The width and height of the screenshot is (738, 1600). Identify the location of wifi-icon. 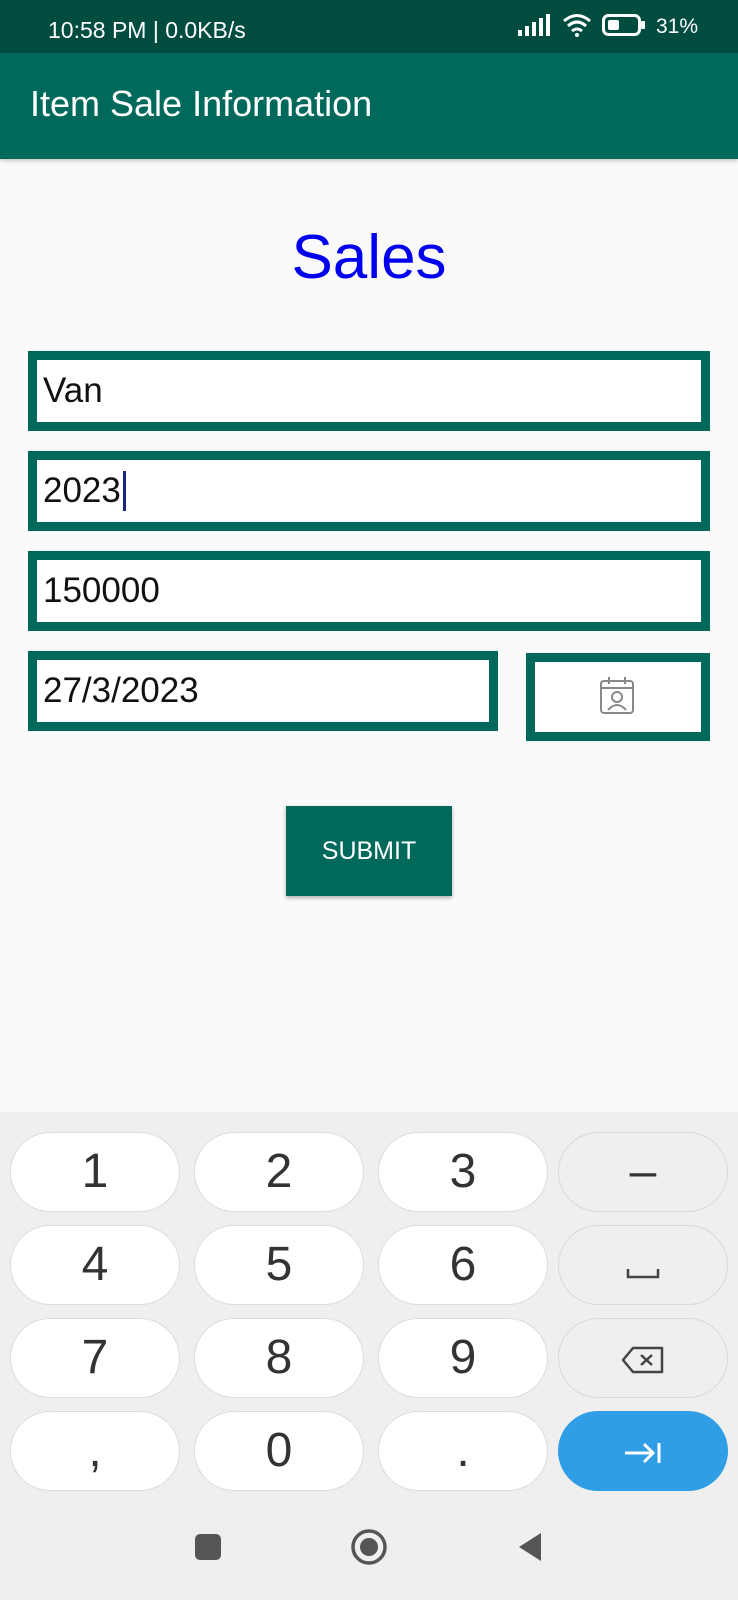
(577, 27).